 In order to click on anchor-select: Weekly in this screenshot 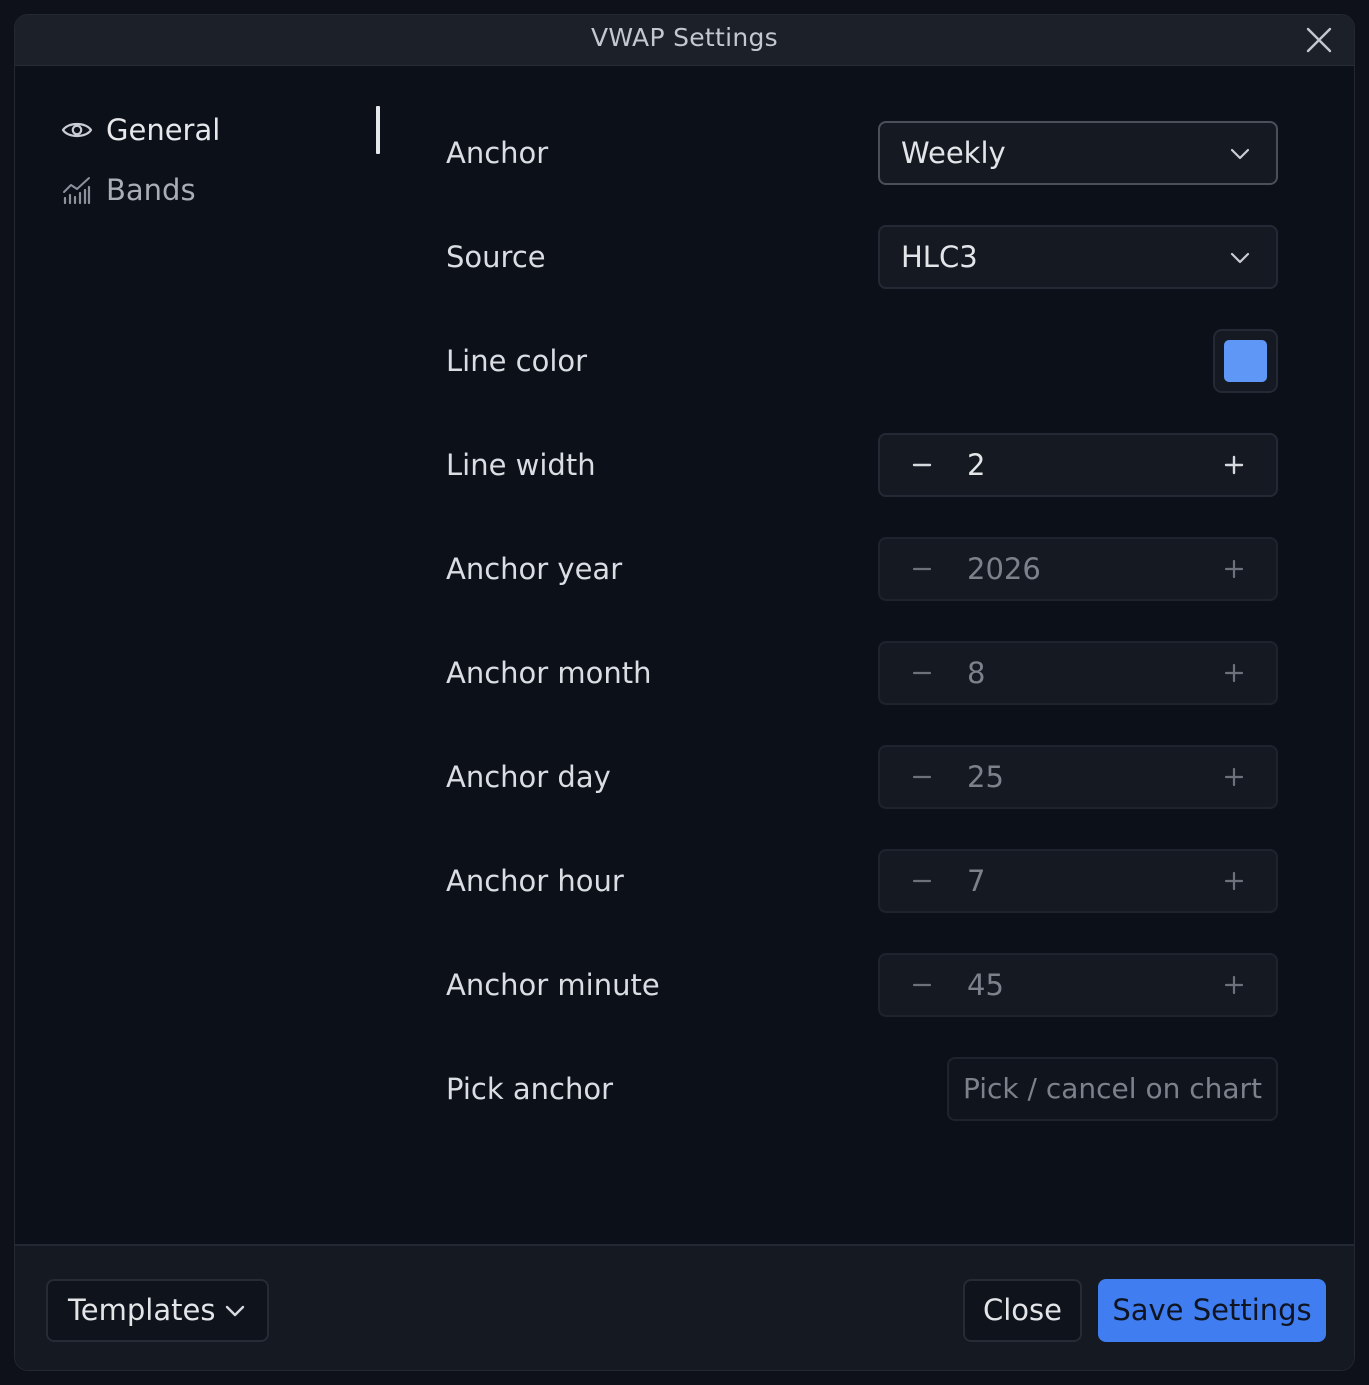, I will do `click(1078, 153)`.